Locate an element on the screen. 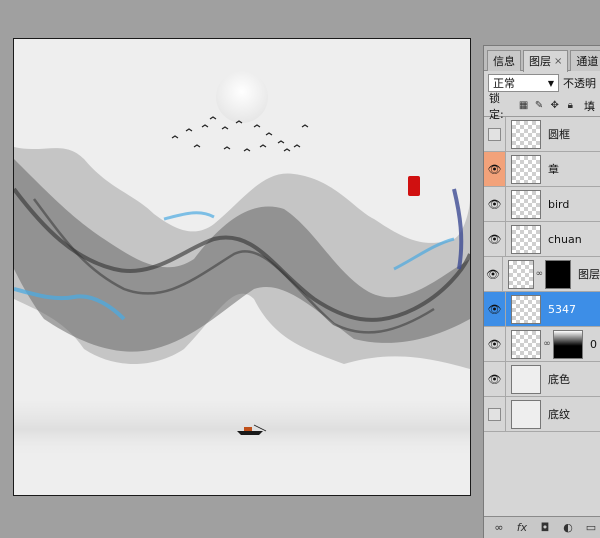 The height and width of the screenshot is (538, 600). birds is located at coordinates (240, 134).